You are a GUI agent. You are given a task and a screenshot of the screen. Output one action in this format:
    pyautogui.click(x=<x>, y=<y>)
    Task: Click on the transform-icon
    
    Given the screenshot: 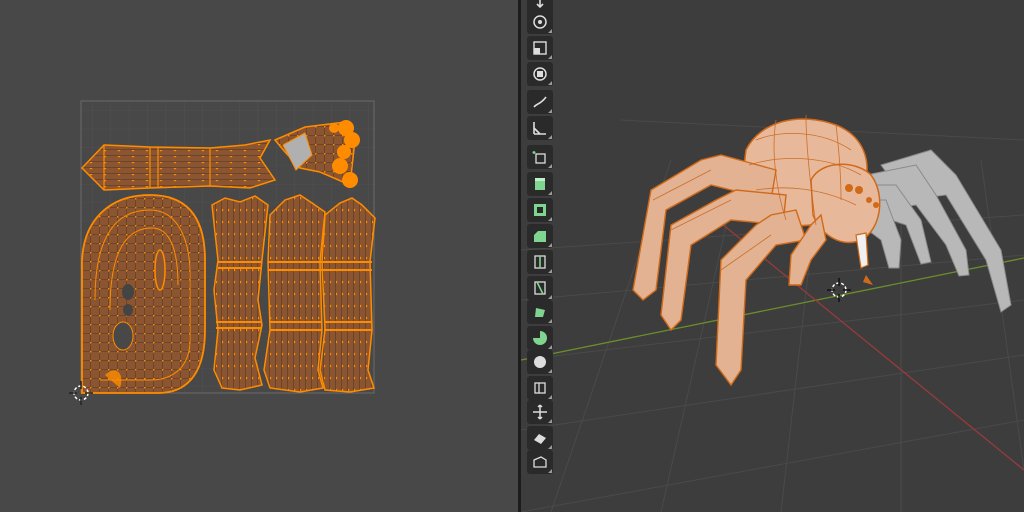 What is the action you would take?
    pyautogui.click(x=540, y=74)
    